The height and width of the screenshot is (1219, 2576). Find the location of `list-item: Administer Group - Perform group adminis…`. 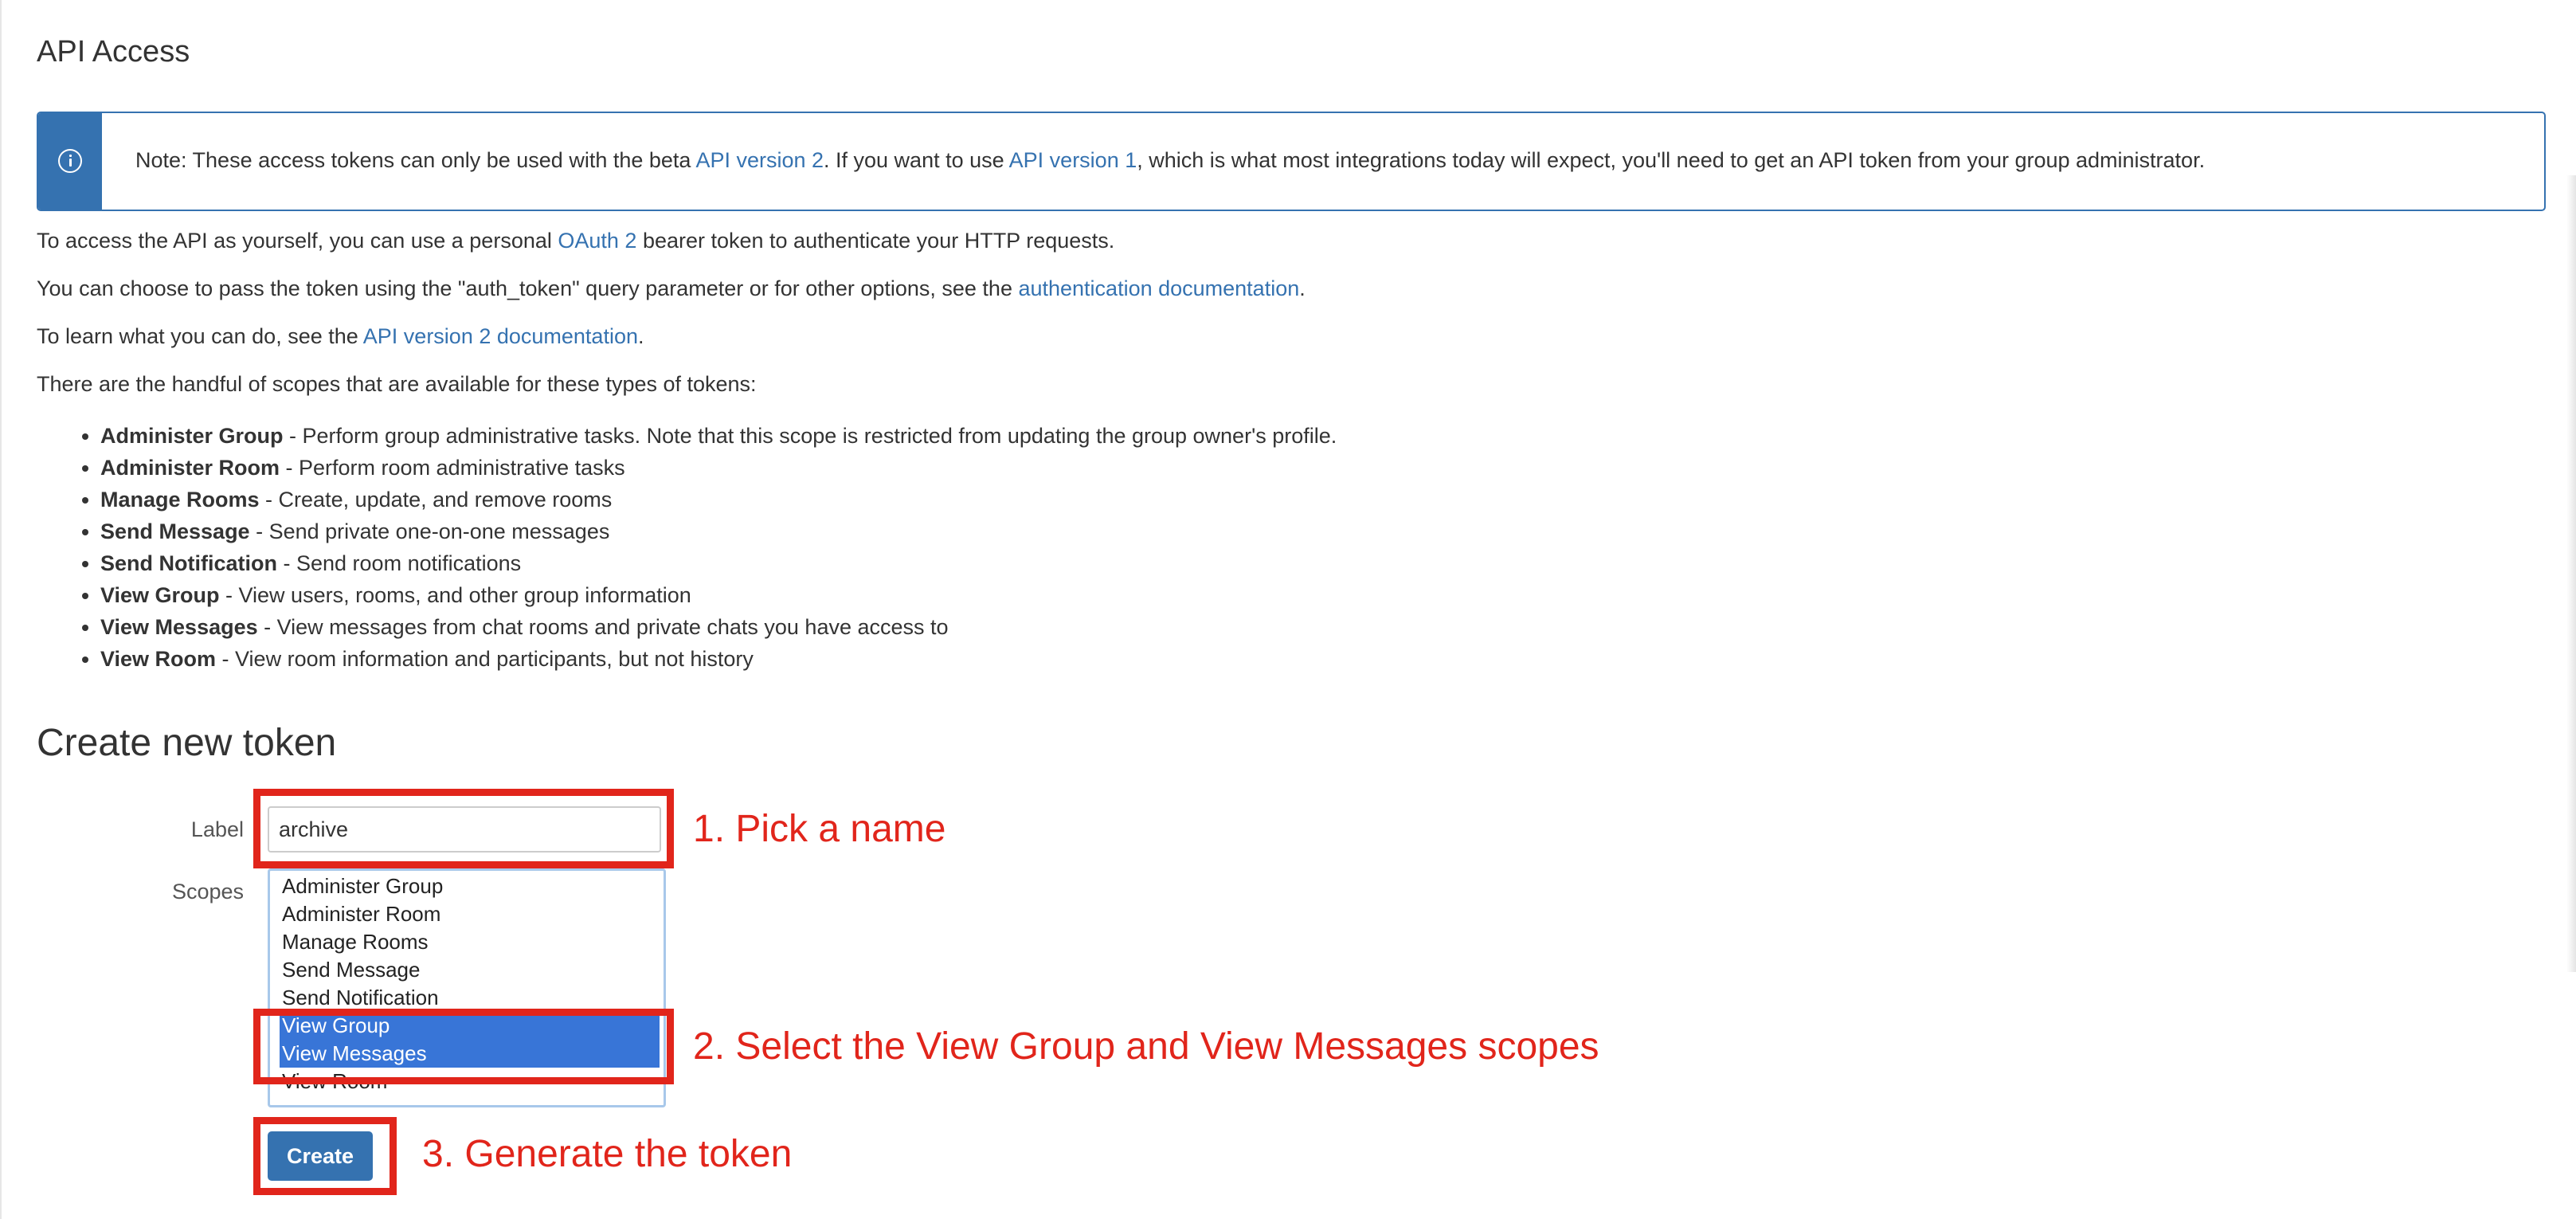

list-item: Administer Group - Perform group adminis… is located at coordinates (718, 436).